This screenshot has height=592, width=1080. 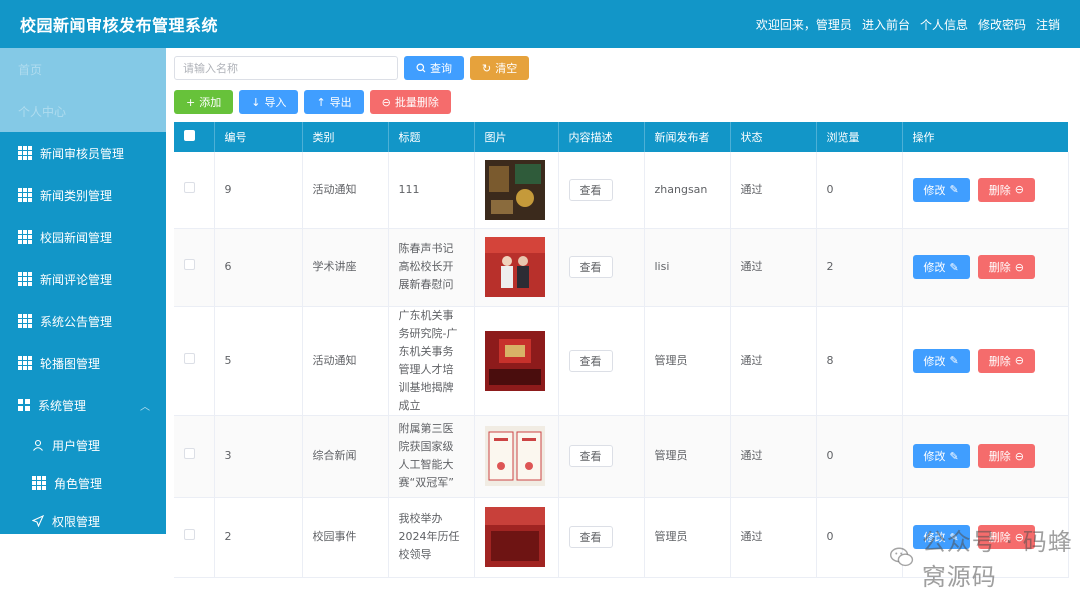 What do you see at coordinates (256, 102) in the screenshot?
I see `arrow-down-icon: ↓` at bounding box center [256, 102].